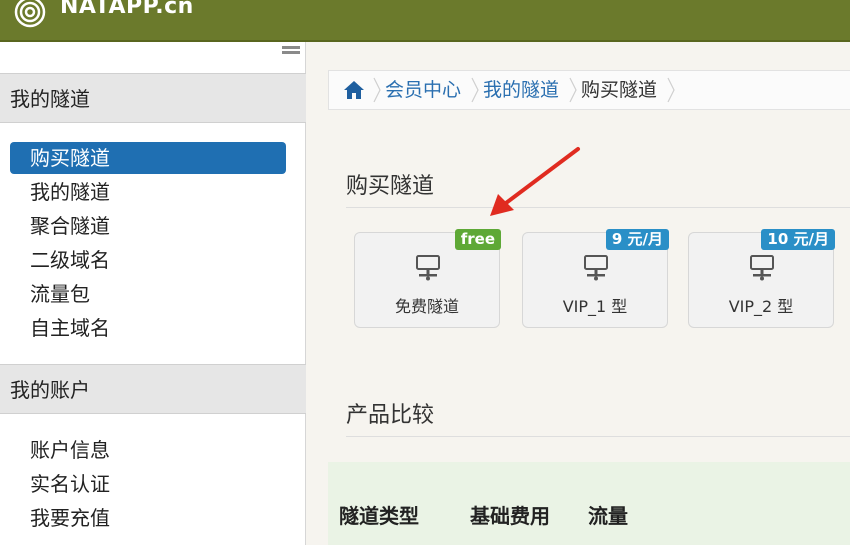 The image size is (850, 545). Describe the element at coordinates (798, 239) in the screenshot. I see `badge-price: 10 元/月` at that location.